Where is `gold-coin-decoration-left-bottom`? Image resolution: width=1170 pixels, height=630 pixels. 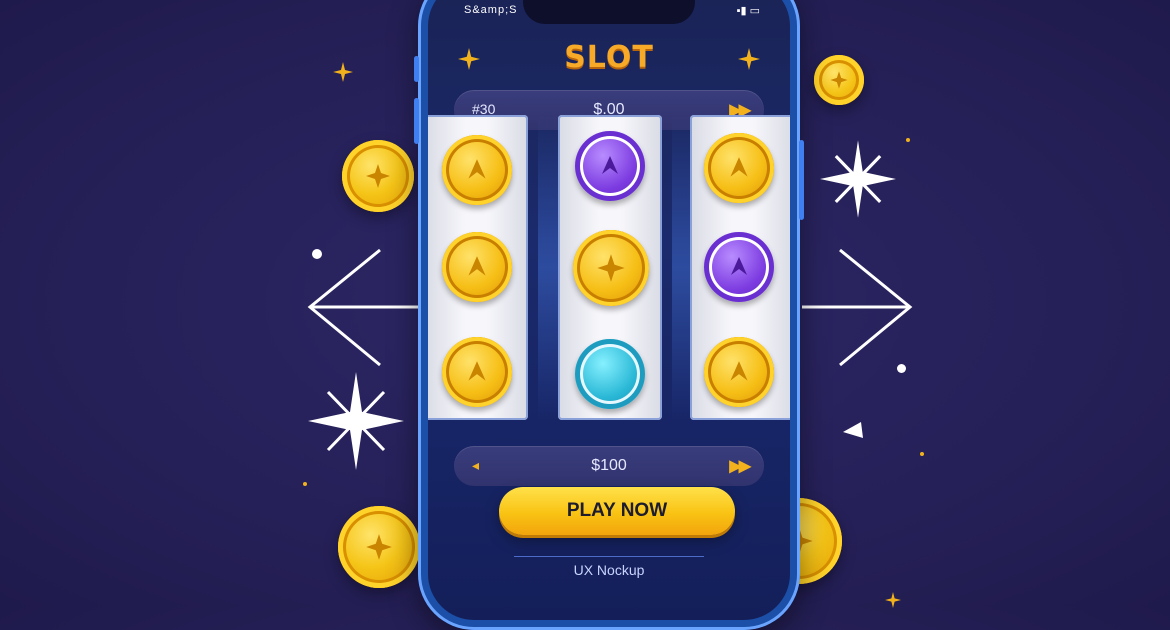
gold-coin-decoration-left-bottom is located at coordinates (379, 547).